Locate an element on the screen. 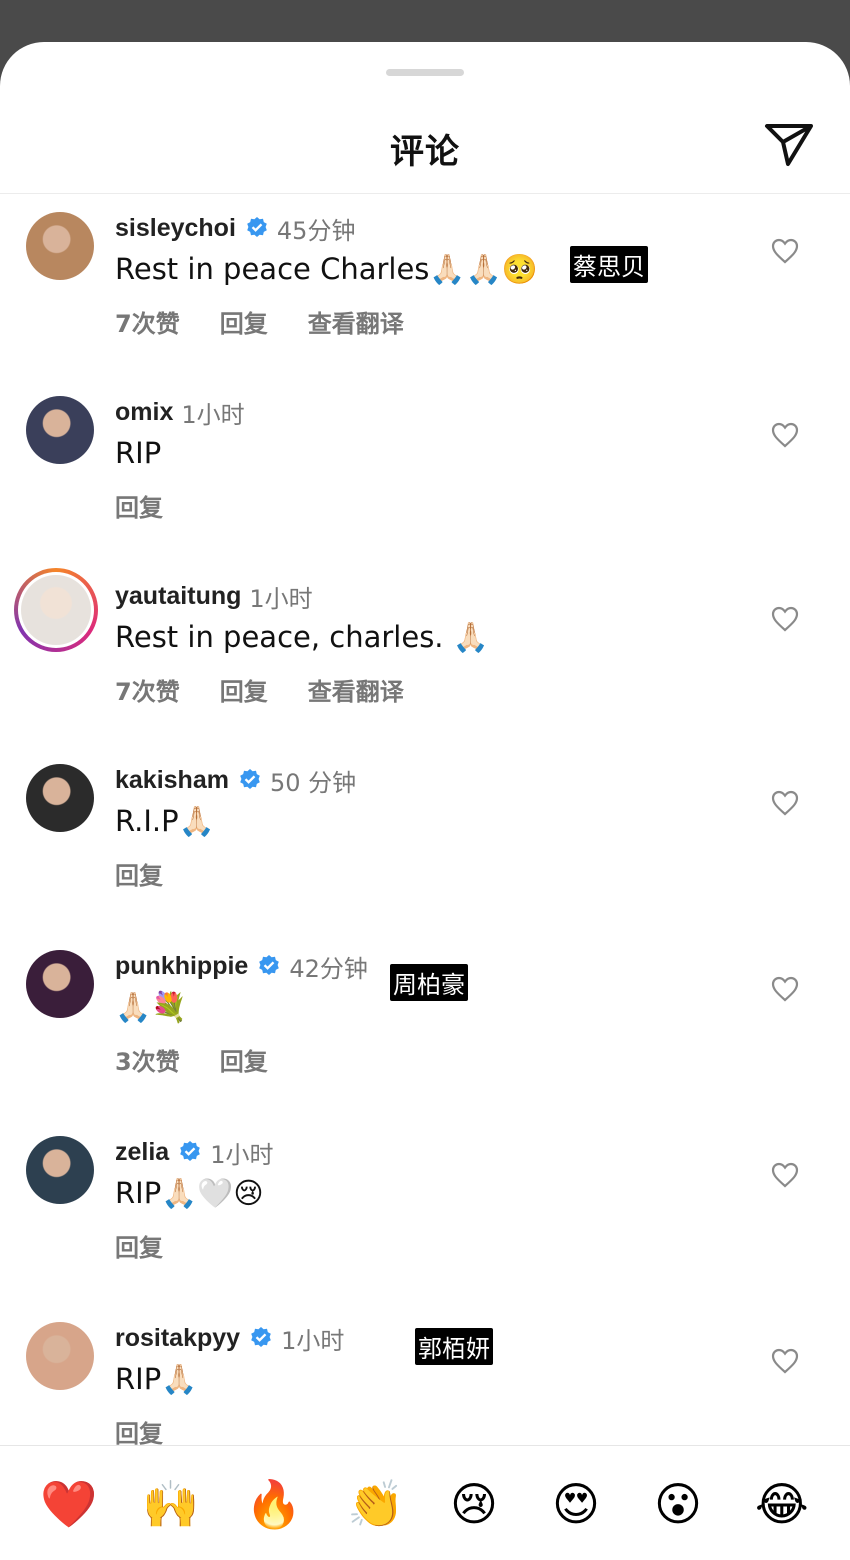 Image resolution: width=850 pixels, height=1560 pixels. comment-header: punkhippie 42分钟 is located at coordinates (241, 966).